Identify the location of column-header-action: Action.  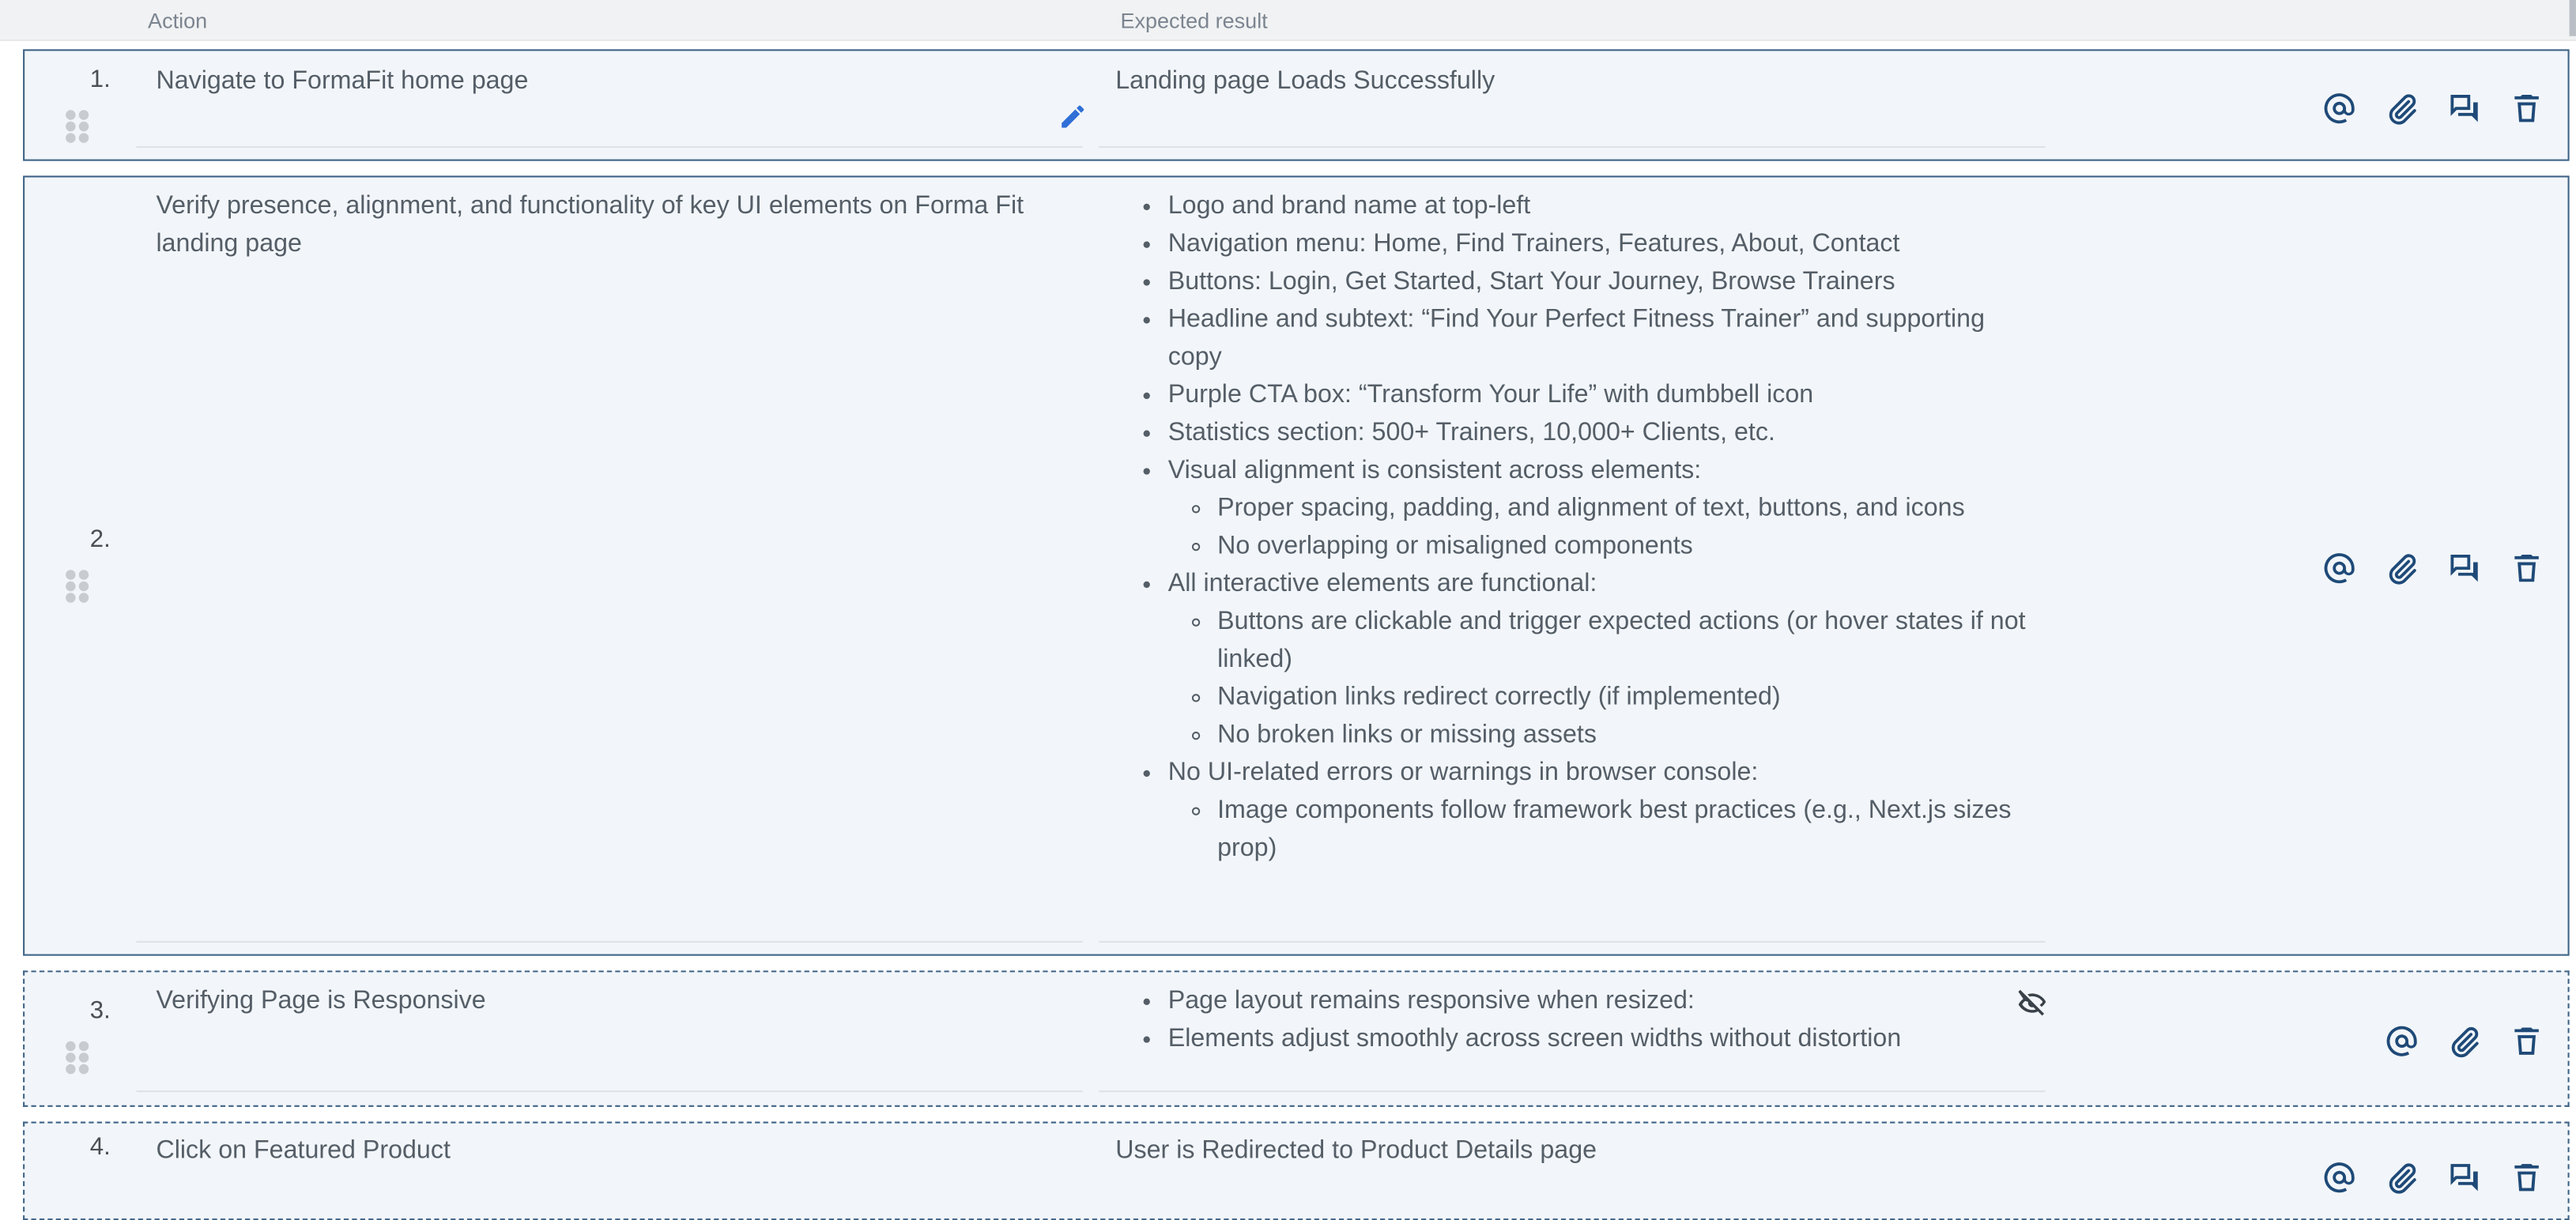
(178, 20).